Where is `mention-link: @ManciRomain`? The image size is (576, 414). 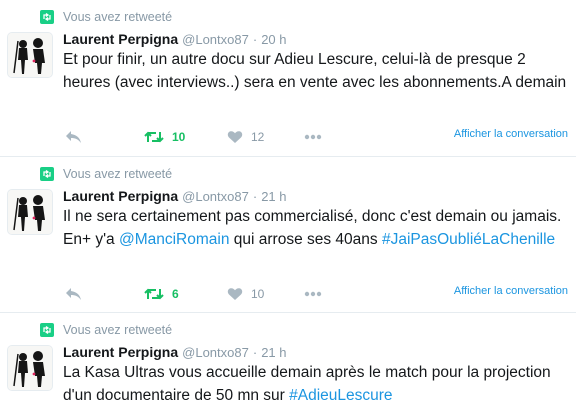
mention-link: @ManciRomain is located at coordinates (174, 239).